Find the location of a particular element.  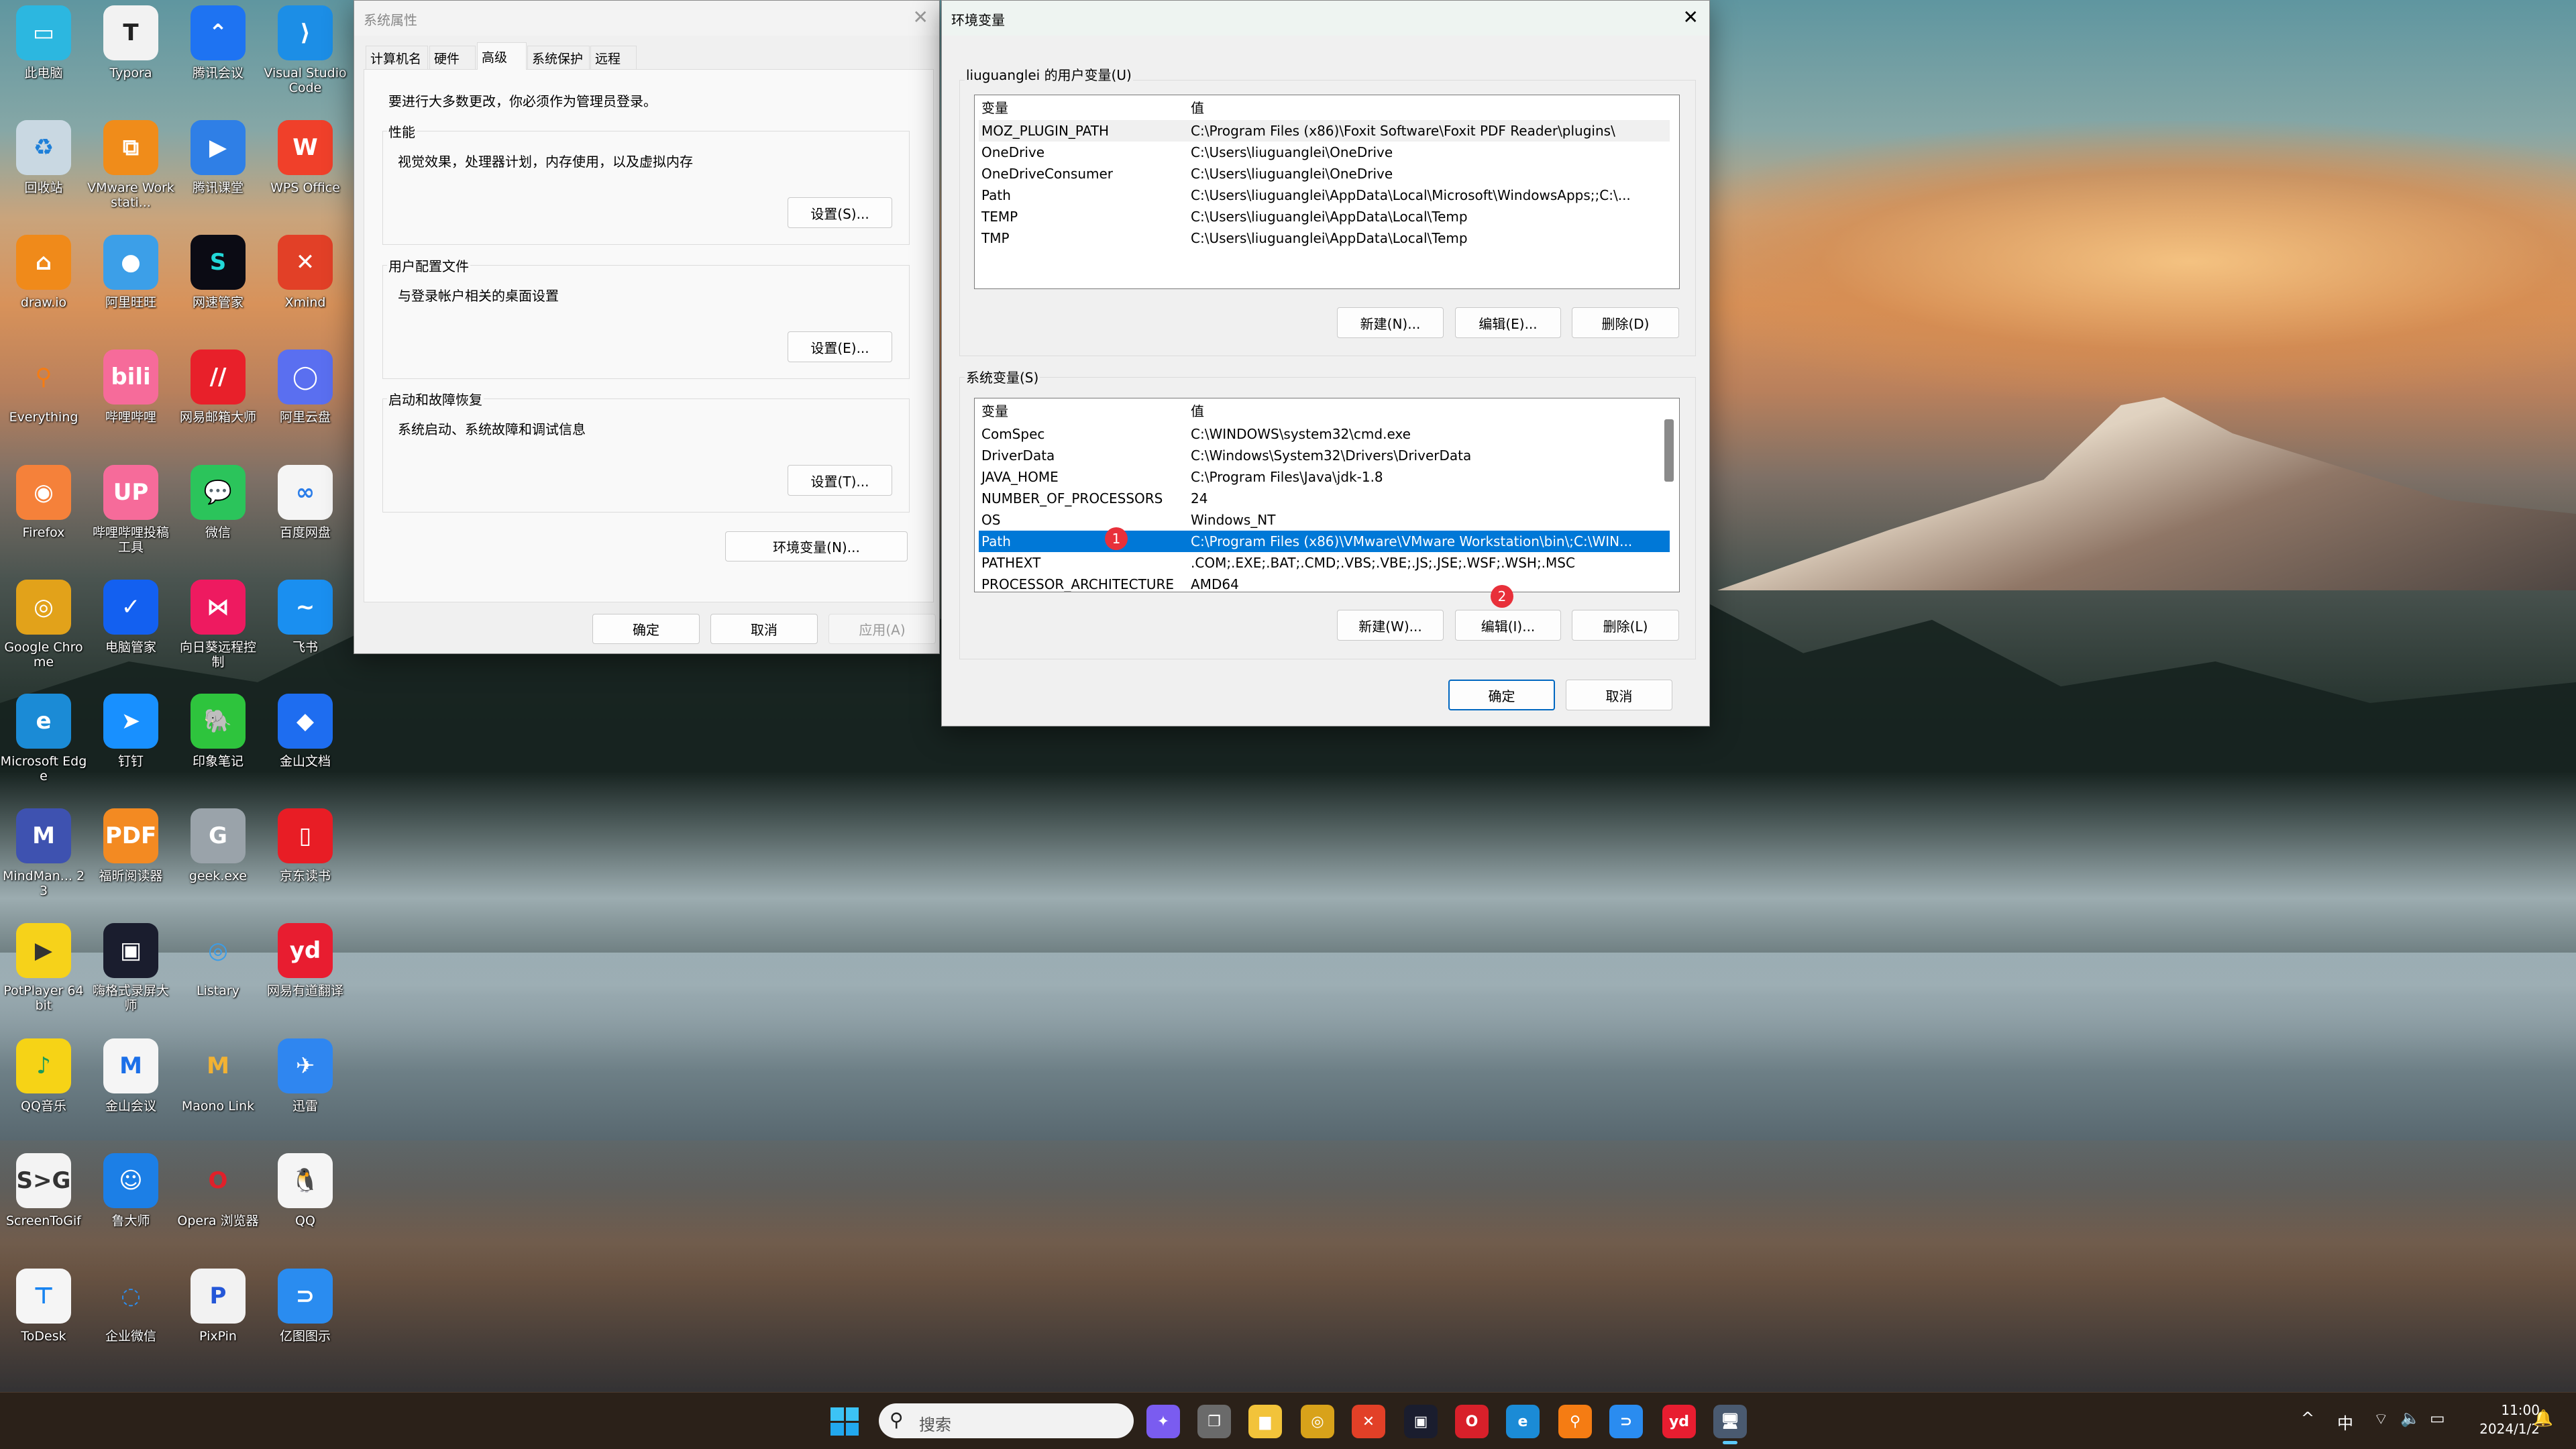

desktop-icon: PDF 福昕阅读器 is located at coordinates (130, 845).